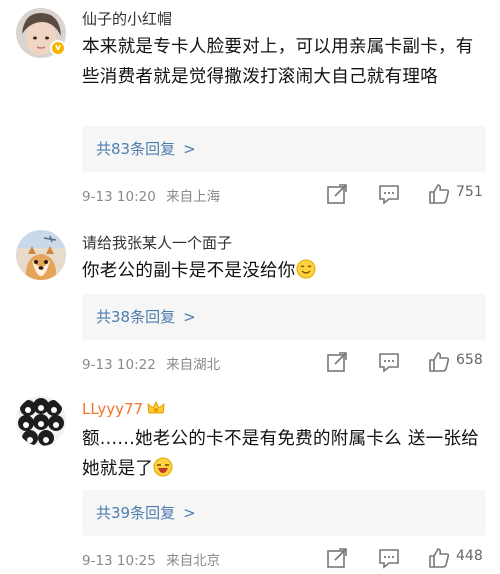 Image resolution: width=500 pixels, height=574 pixels. What do you see at coordinates (127, 18) in the screenshot?
I see `username: 仙子的小红帽` at bounding box center [127, 18].